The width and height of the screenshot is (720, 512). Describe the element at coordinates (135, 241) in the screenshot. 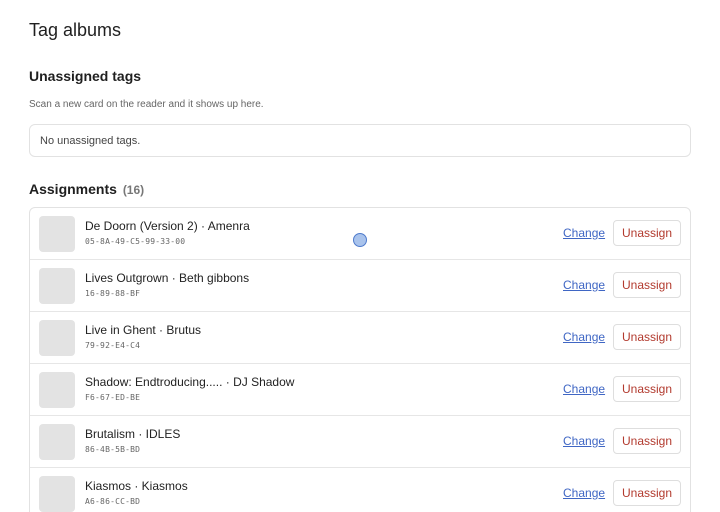

I see `tag-uid: 05-8A-49-C5-99-33-00` at that location.